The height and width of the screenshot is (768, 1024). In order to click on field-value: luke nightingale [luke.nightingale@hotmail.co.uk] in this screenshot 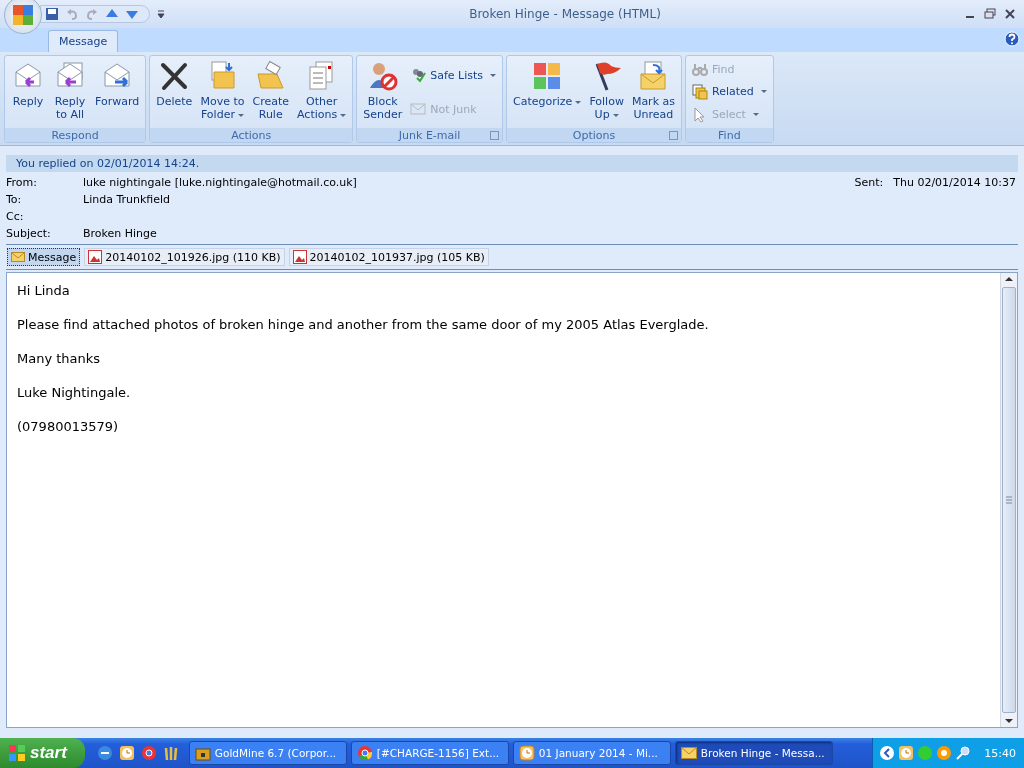, I will do `click(220, 183)`.